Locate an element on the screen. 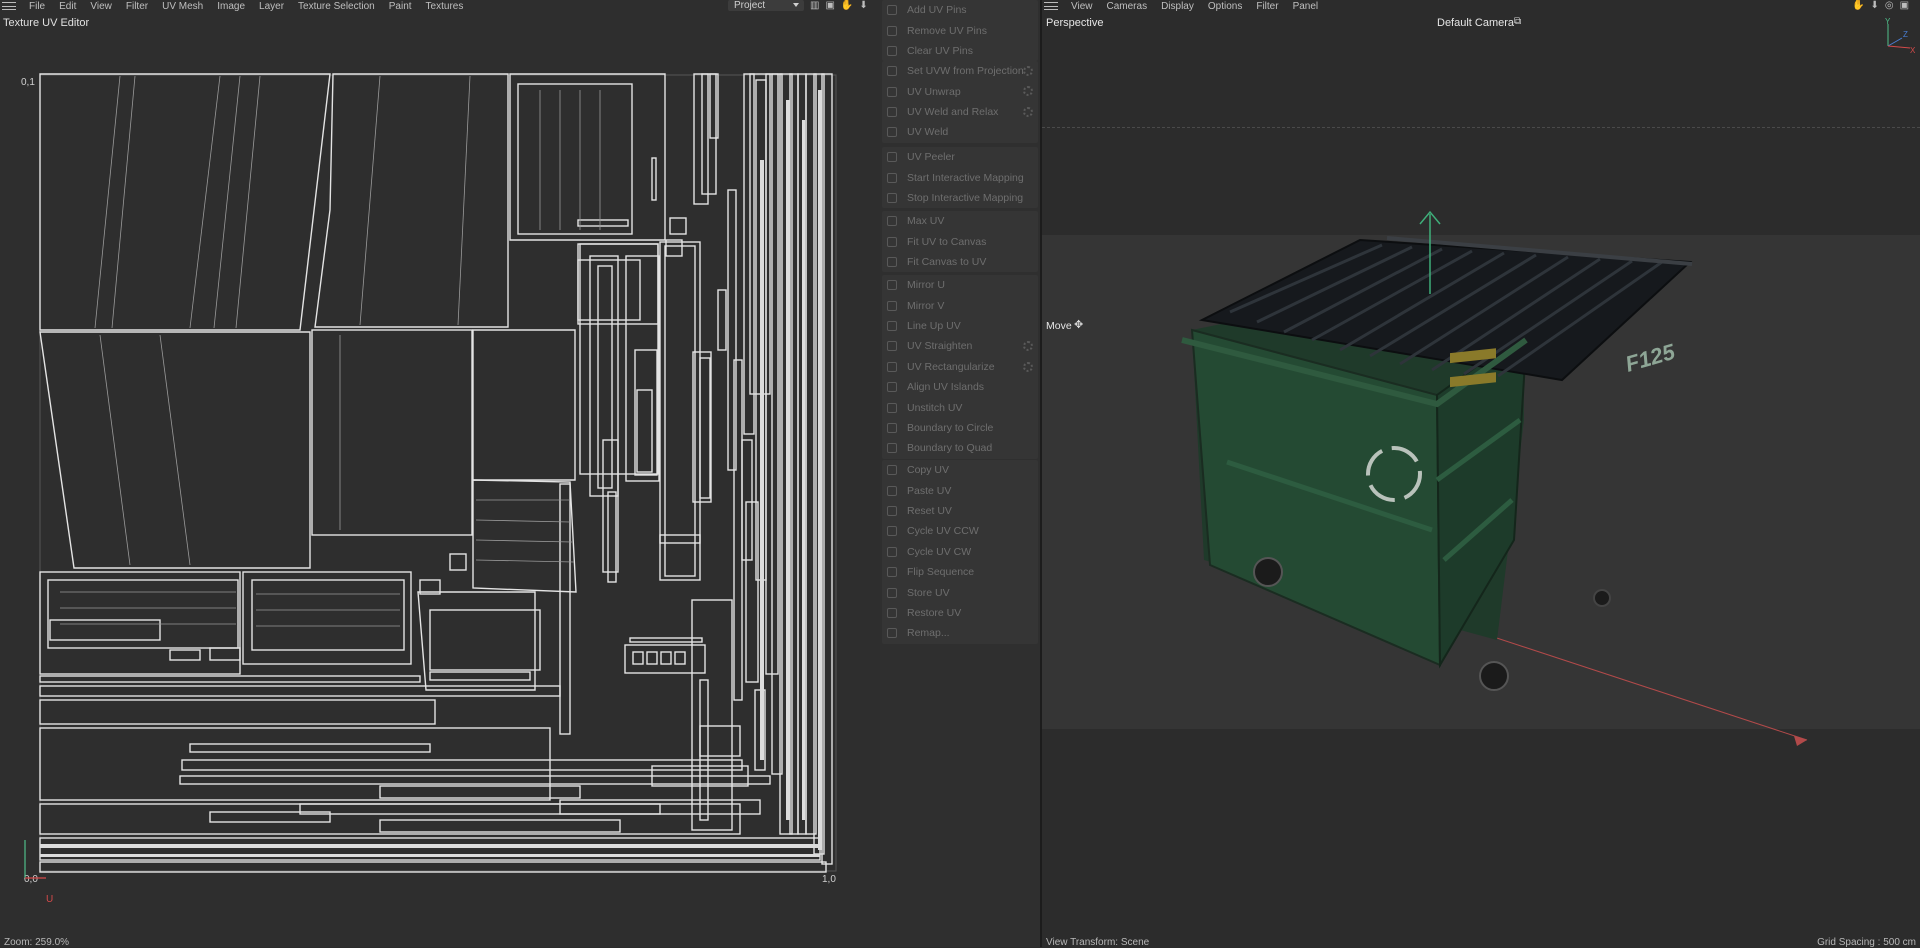 This screenshot has height=948, width=1920. stop-icon is located at coordinates (892, 197).